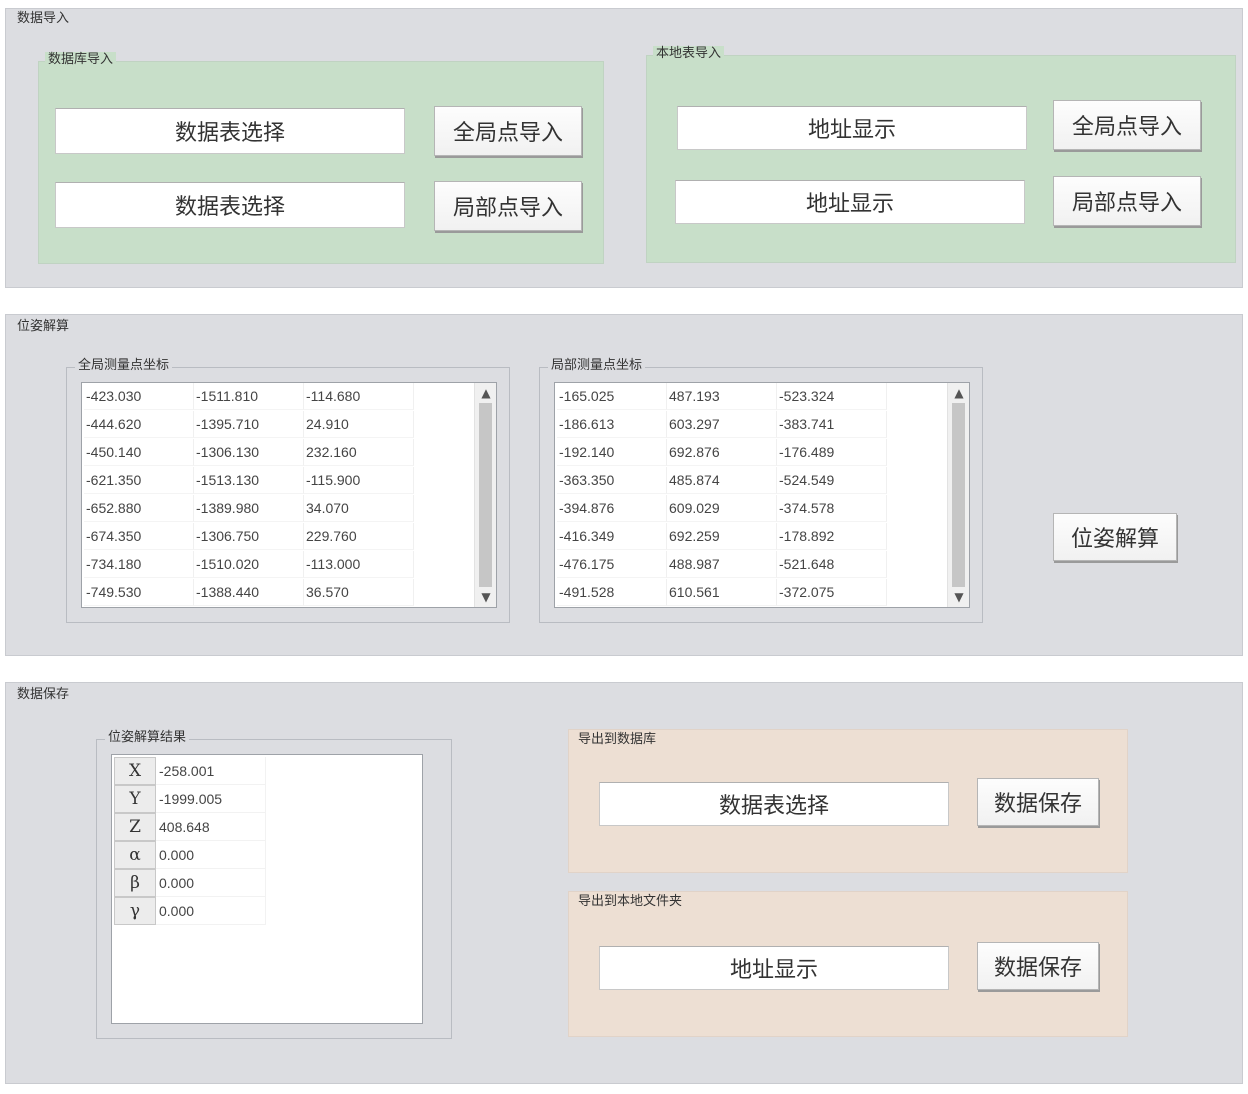 Image resolution: width=1248 pixels, height=1094 pixels. I want to click on coordinate-cell: -444.620, so click(139, 424).